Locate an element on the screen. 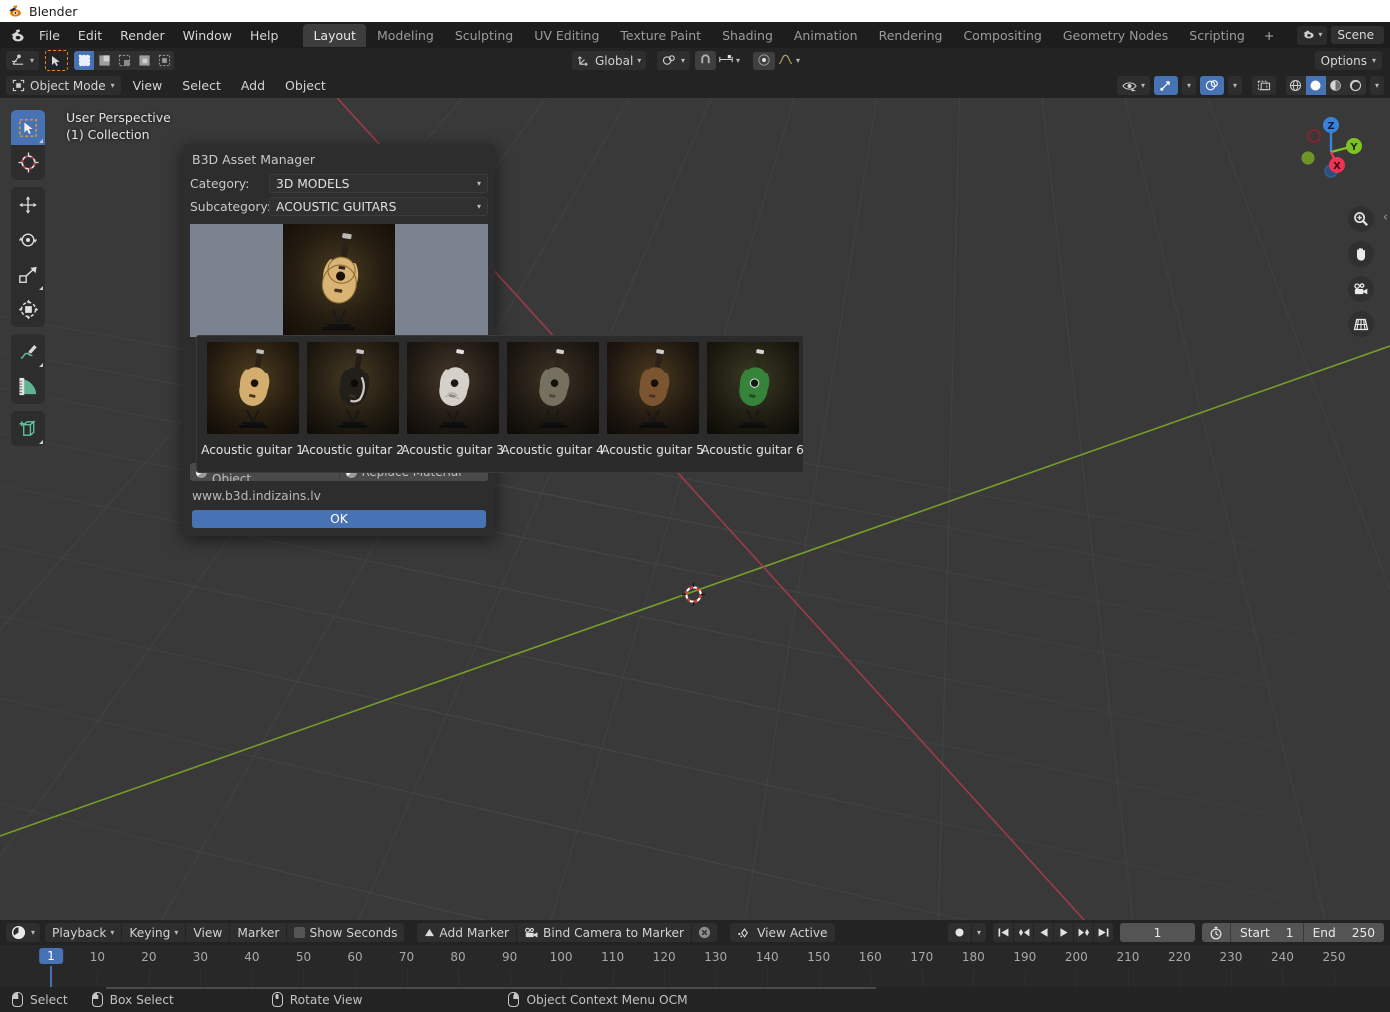 The width and height of the screenshot is (1390, 1012). start-frame-field: Start 1 is located at coordinates (1266, 932).